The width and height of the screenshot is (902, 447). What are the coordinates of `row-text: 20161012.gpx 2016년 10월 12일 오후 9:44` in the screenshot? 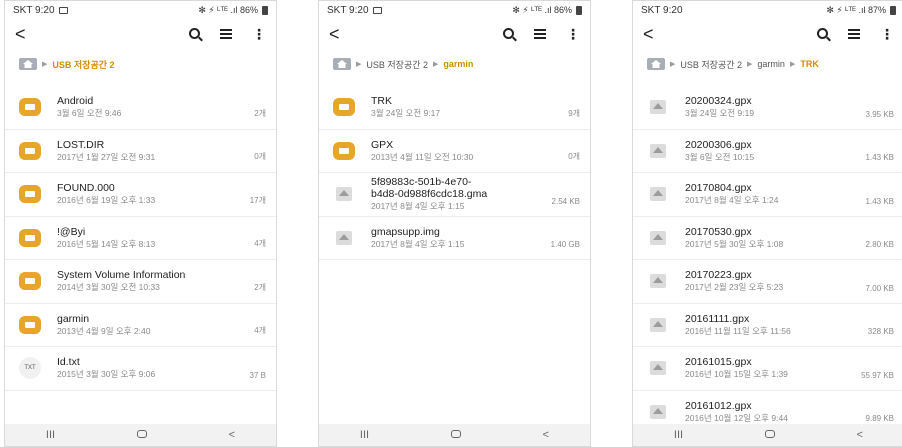 It's located at (787, 412).